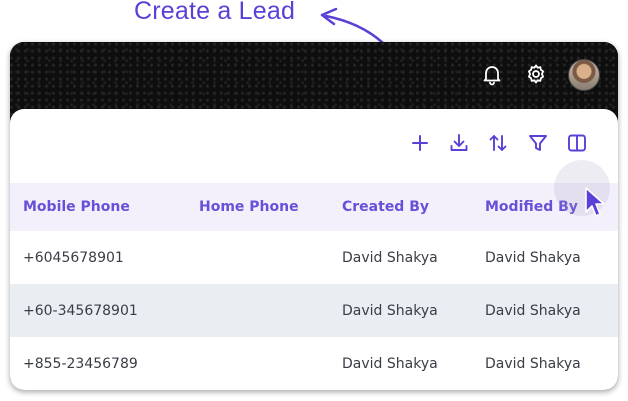  I want to click on mouse-cursor-icon, so click(595, 202).